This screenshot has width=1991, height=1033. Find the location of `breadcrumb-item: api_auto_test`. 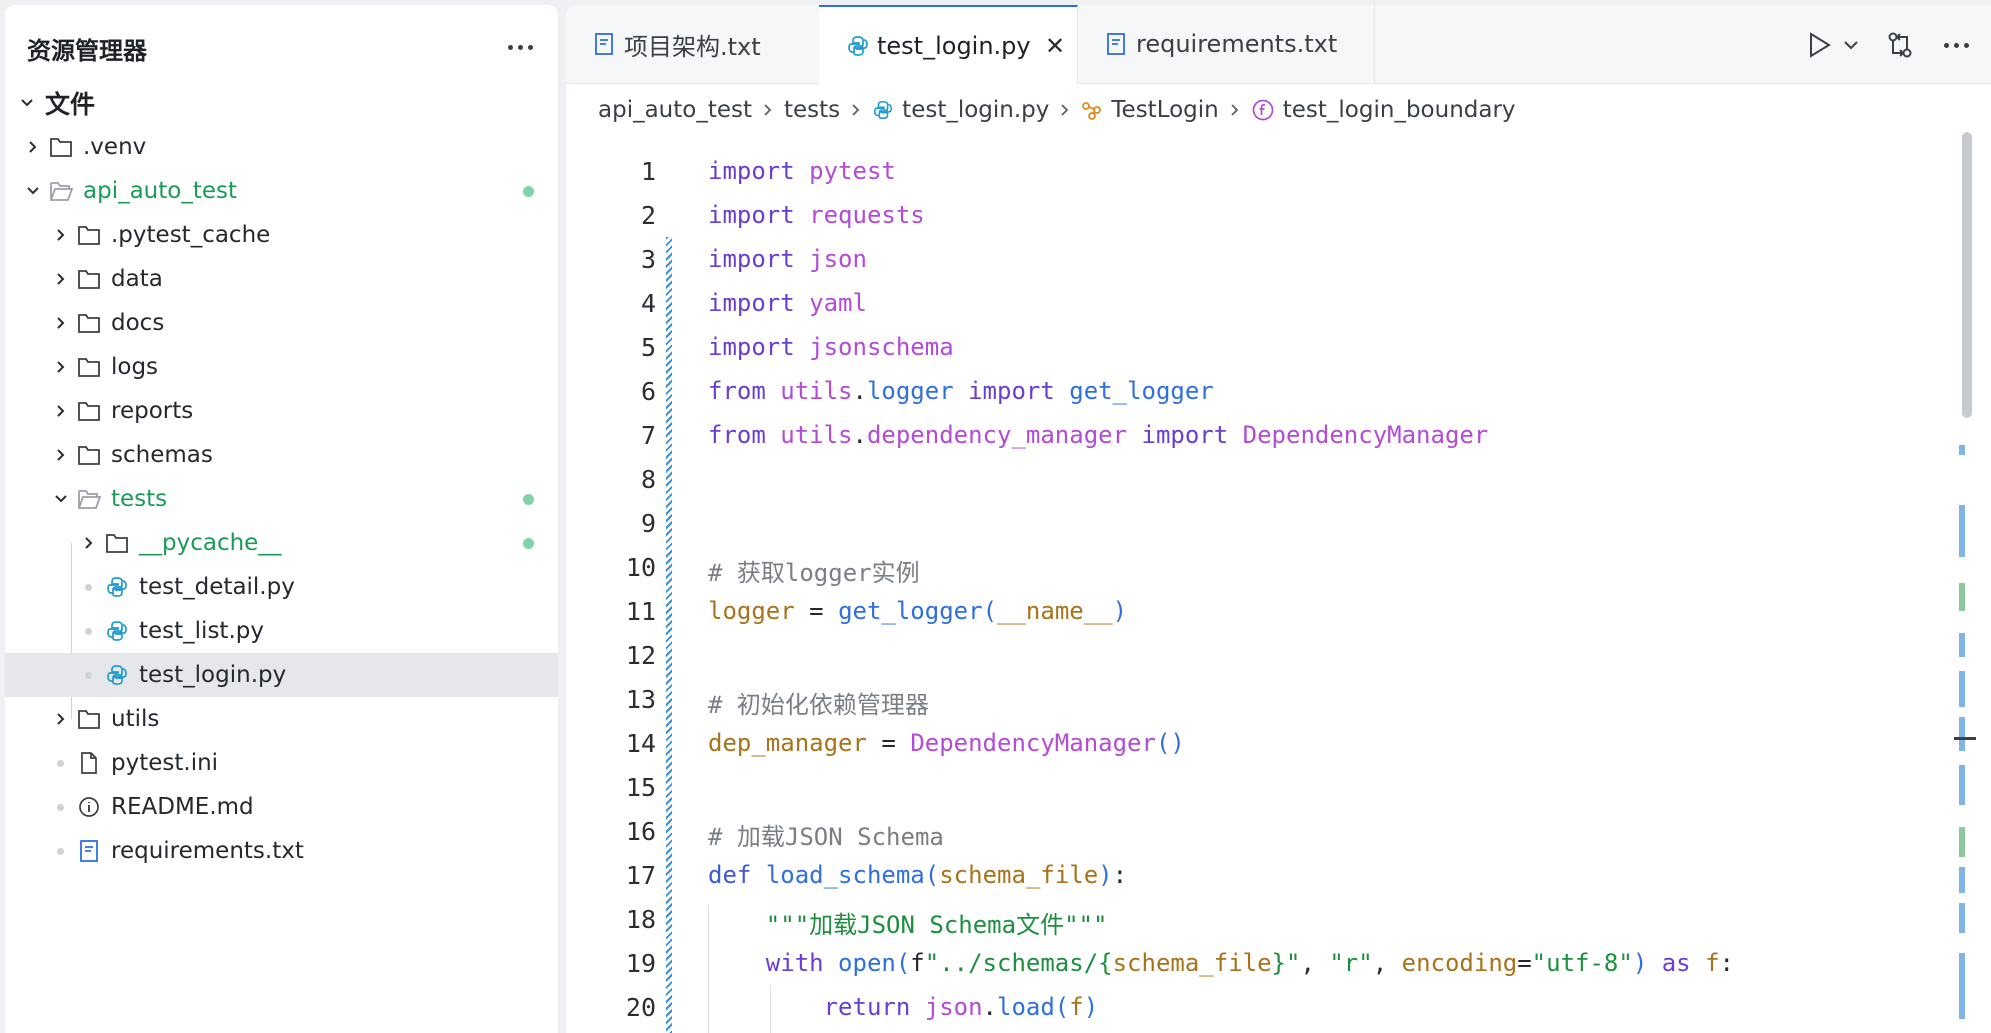

breadcrumb-item: api_auto_test is located at coordinates (675, 110).